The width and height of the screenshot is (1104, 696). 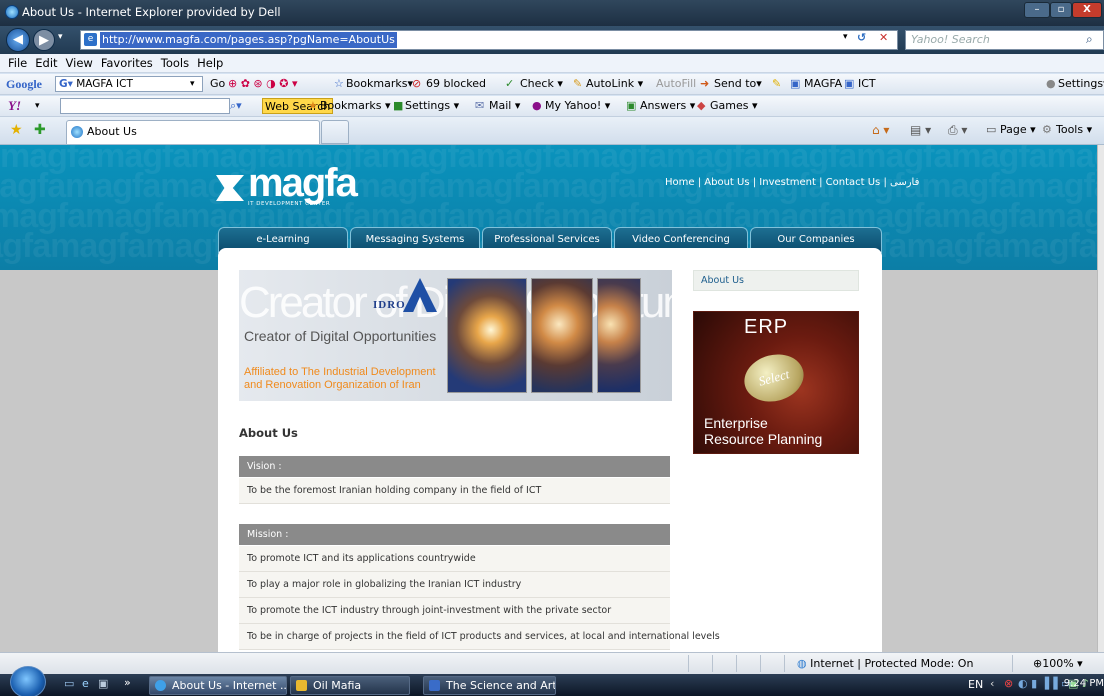 What do you see at coordinates (845, 37) in the screenshot?
I see `address-dropdown-icon: ▾` at bounding box center [845, 37].